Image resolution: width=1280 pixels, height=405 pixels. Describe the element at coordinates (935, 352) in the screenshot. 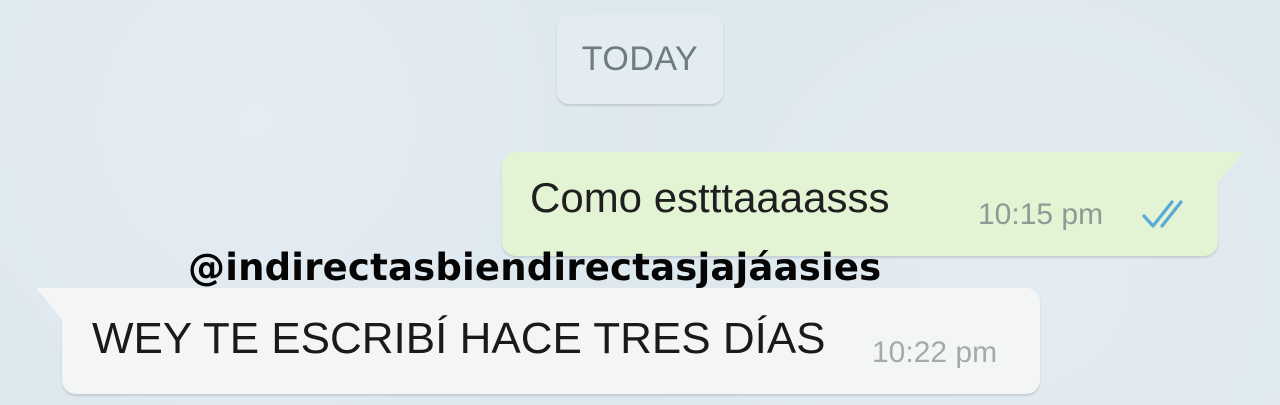

I see `message-timestamp: 10:22 pm` at that location.